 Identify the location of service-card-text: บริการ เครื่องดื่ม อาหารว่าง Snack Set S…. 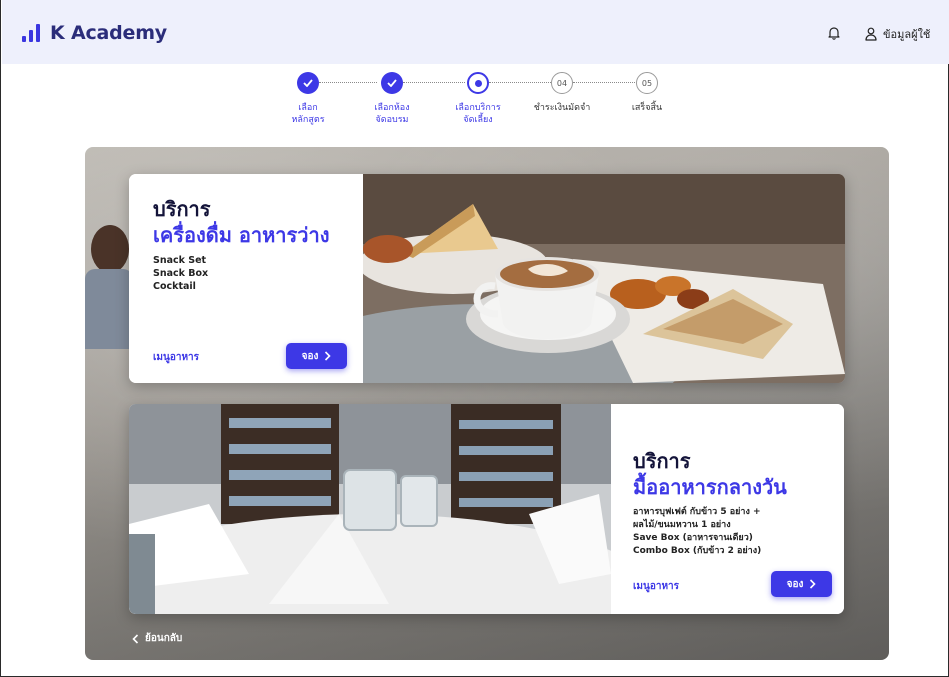
(246, 278).